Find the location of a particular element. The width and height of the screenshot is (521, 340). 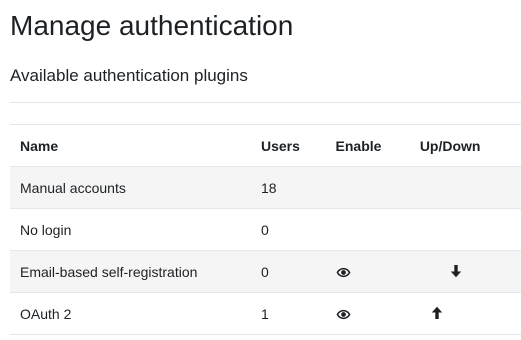

column-header-updown: Up/Down is located at coordinates (465, 145).